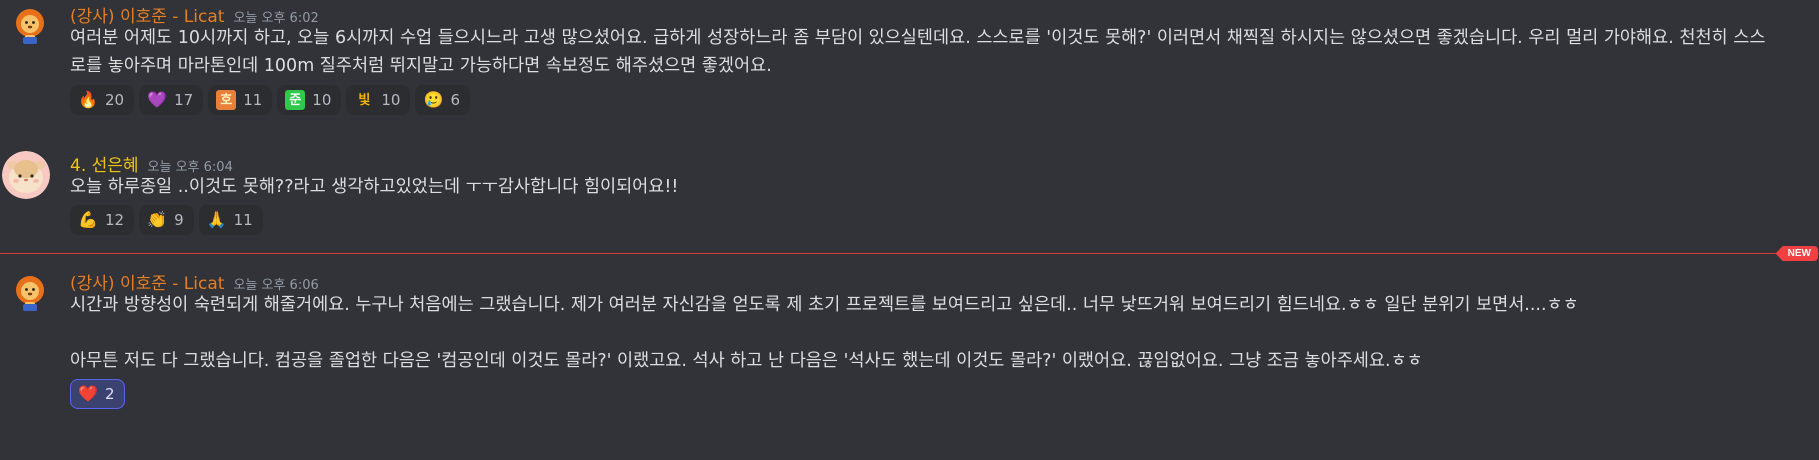 Image resolution: width=1819 pixels, height=460 pixels. I want to click on flexed-biceps-icon: 💪, so click(88, 219).